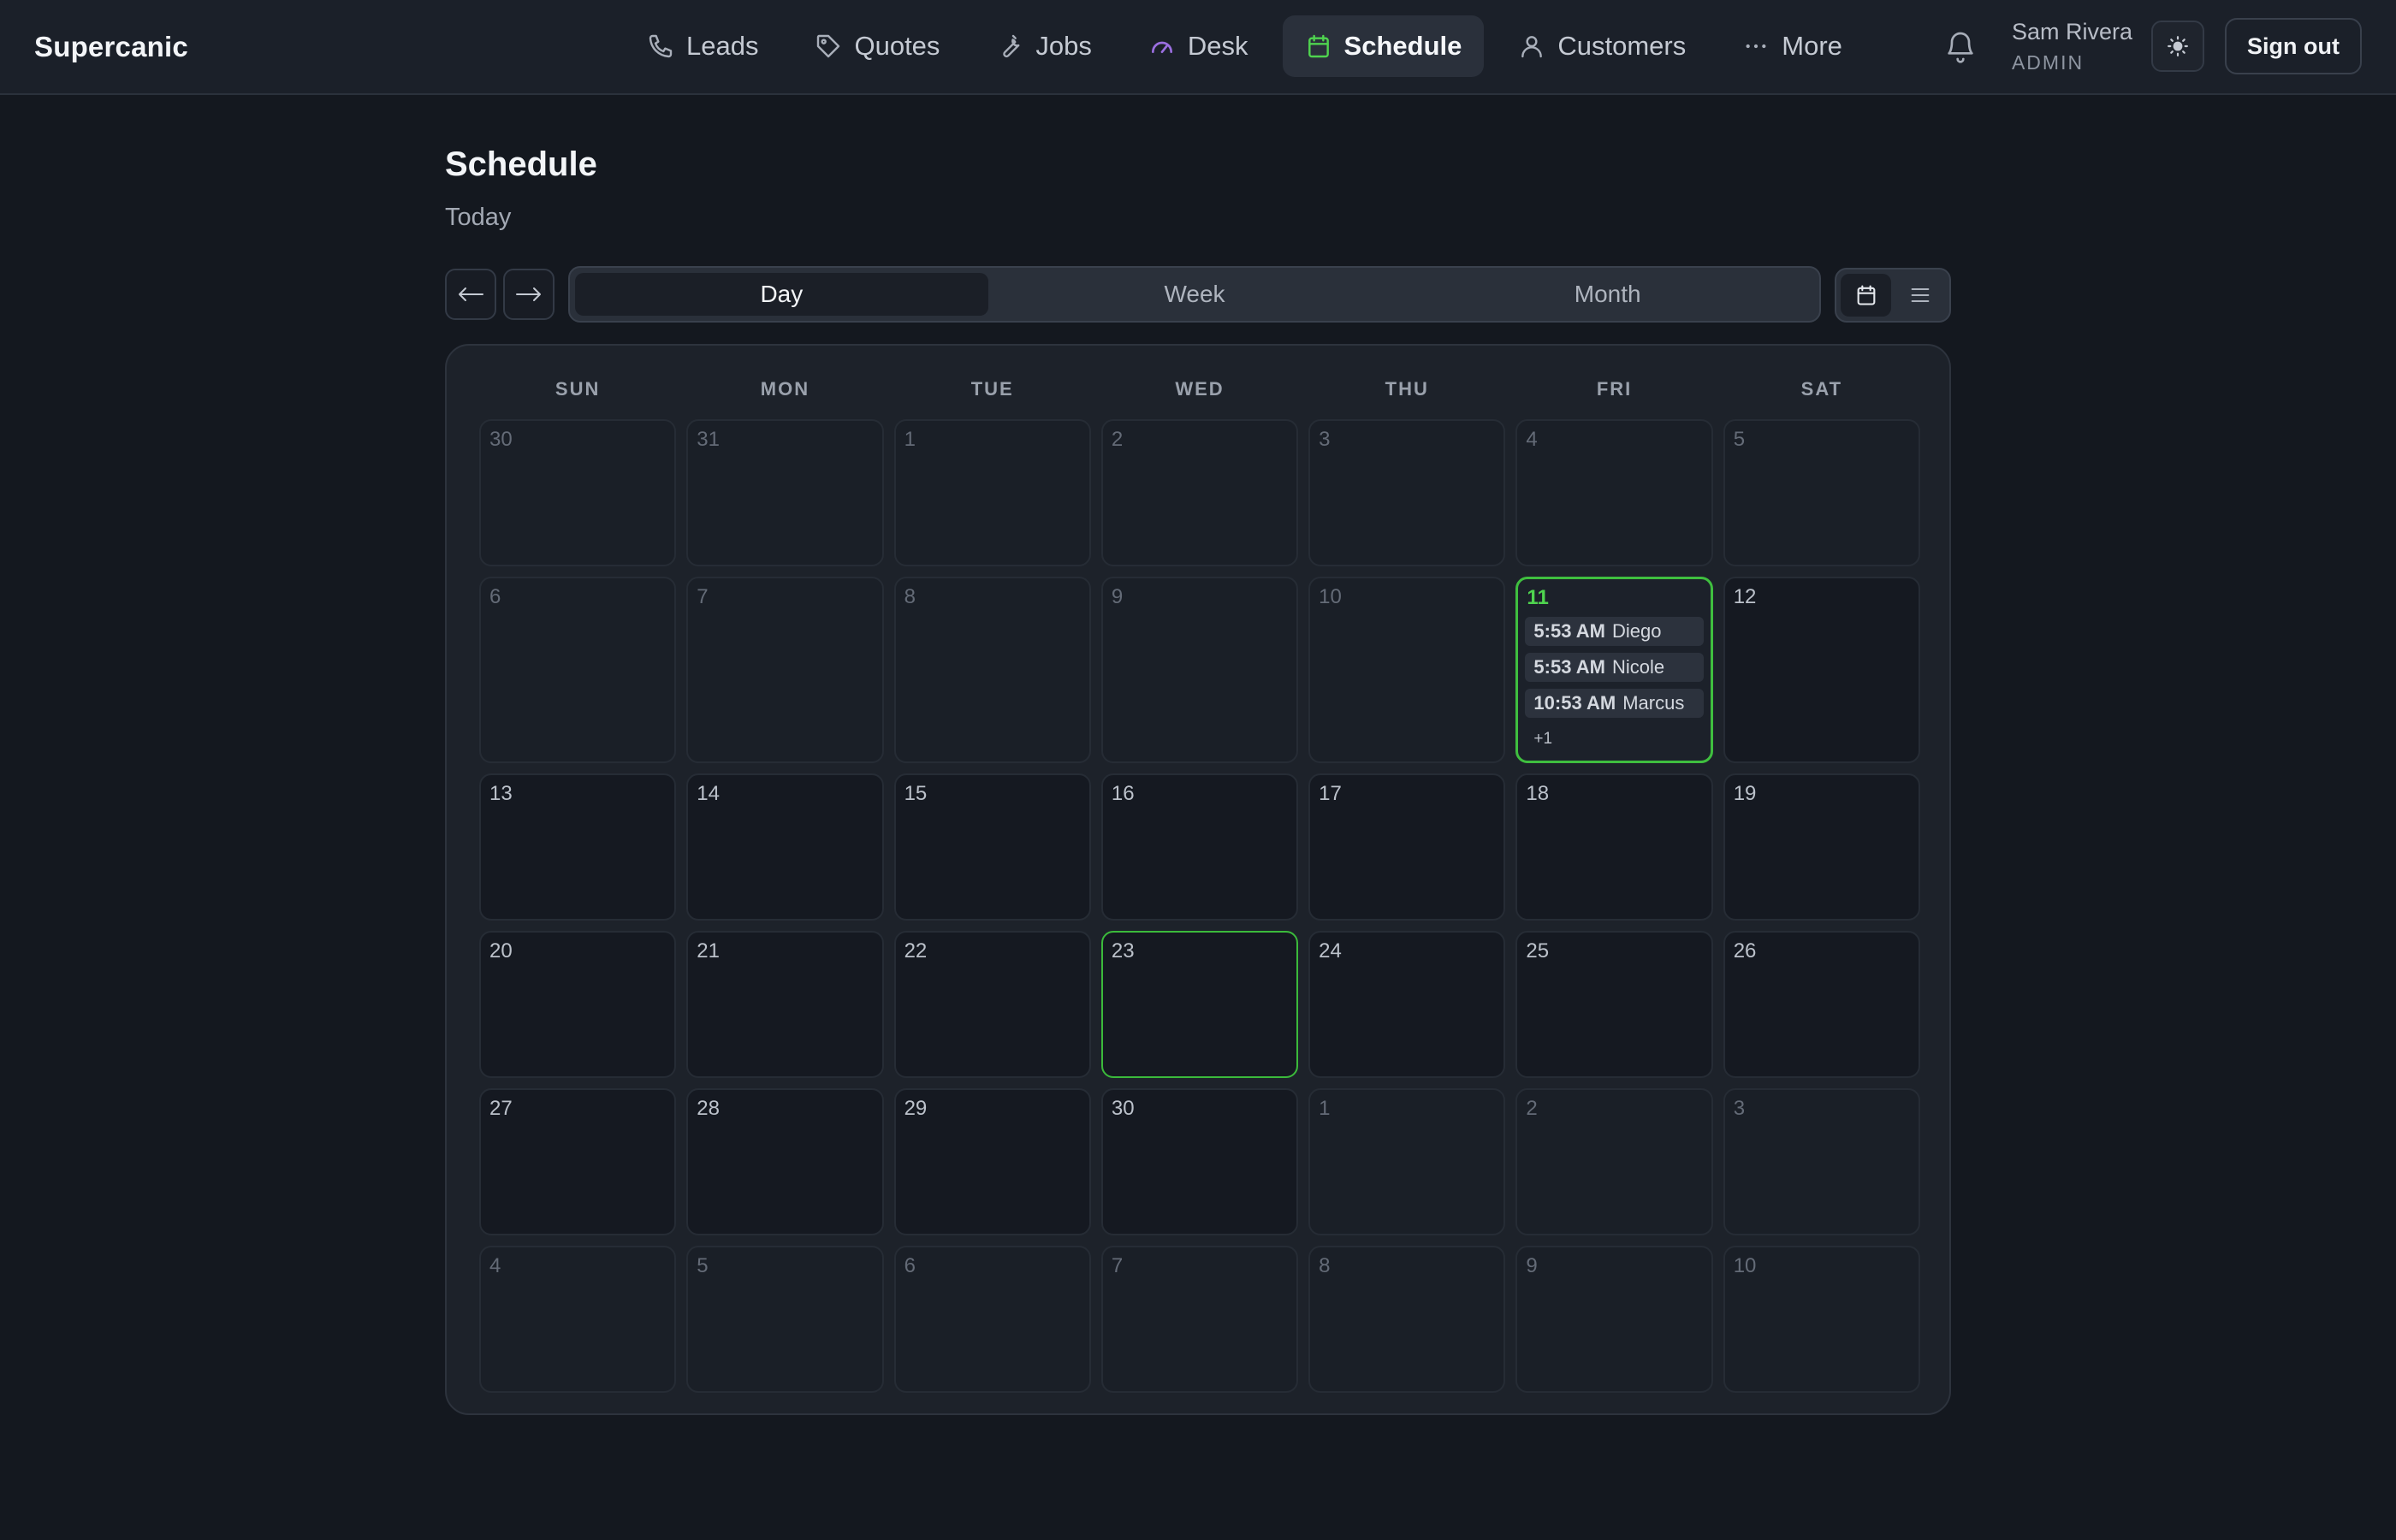  What do you see at coordinates (829, 46) in the screenshot?
I see `tag-icon` at bounding box center [829, 46].